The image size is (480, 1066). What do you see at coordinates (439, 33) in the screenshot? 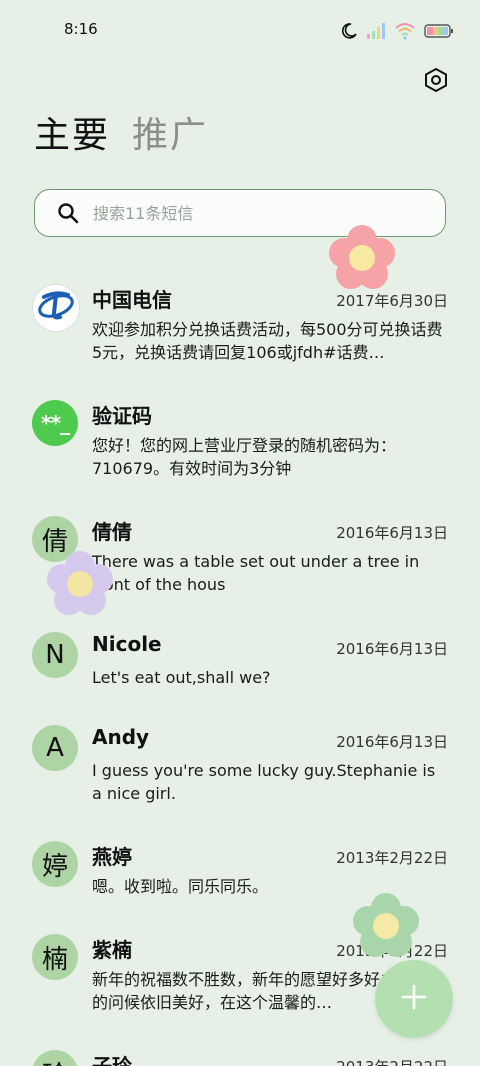
I see `battery-icon` at bounding box center [439, 33].